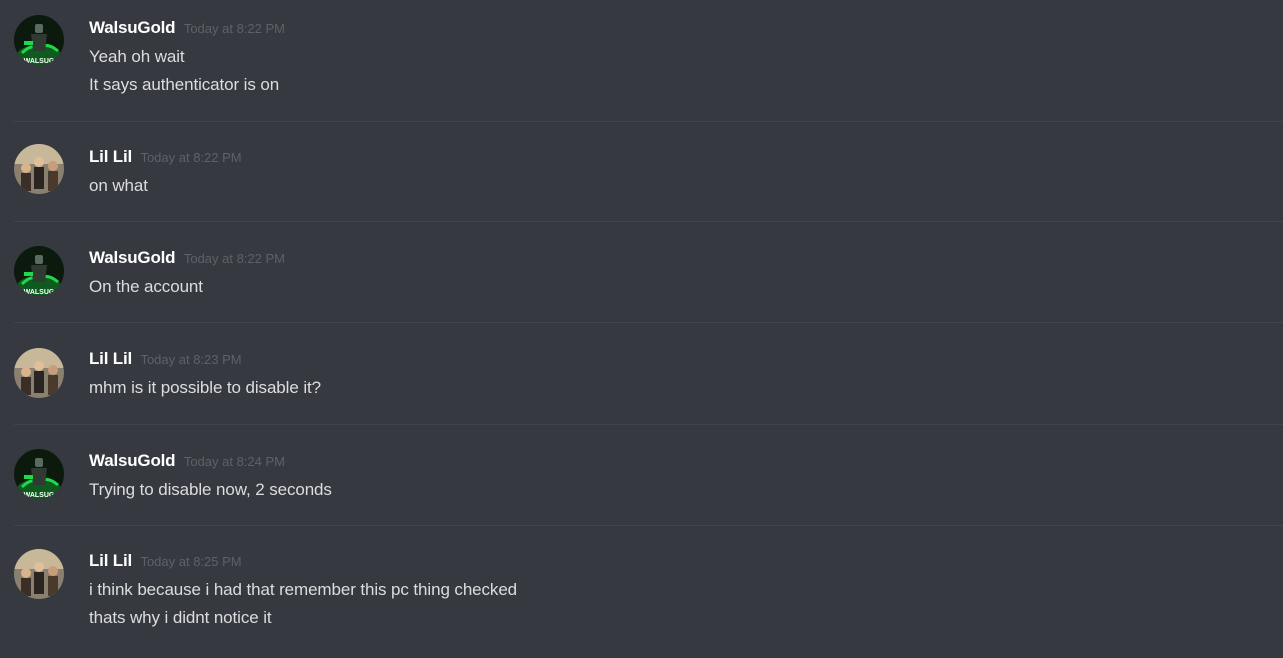 The image size is (1283, 658). Describe the element at coordinates (137, 56) in the screenshot. I see `message-text: Yeah oh wait` at that location.